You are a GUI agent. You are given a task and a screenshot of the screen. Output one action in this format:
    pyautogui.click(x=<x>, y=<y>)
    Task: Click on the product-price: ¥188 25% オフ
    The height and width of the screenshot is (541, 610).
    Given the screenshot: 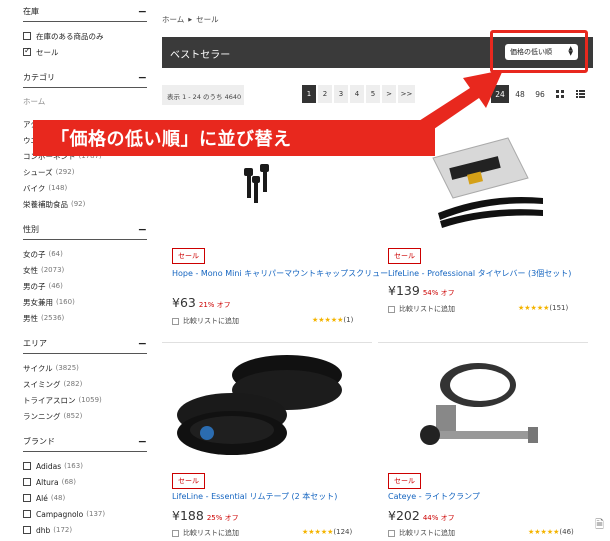 What is the action you would take?
    pyautogui.click(x=205, y=515)
    